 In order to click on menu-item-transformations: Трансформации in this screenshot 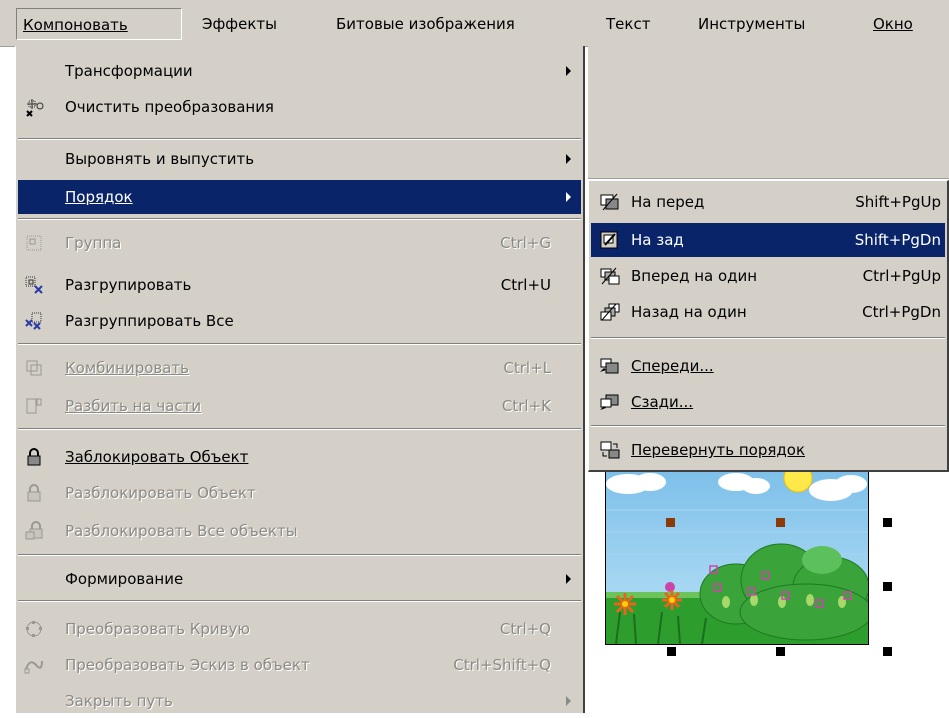, I will do `click(299, 71)`.